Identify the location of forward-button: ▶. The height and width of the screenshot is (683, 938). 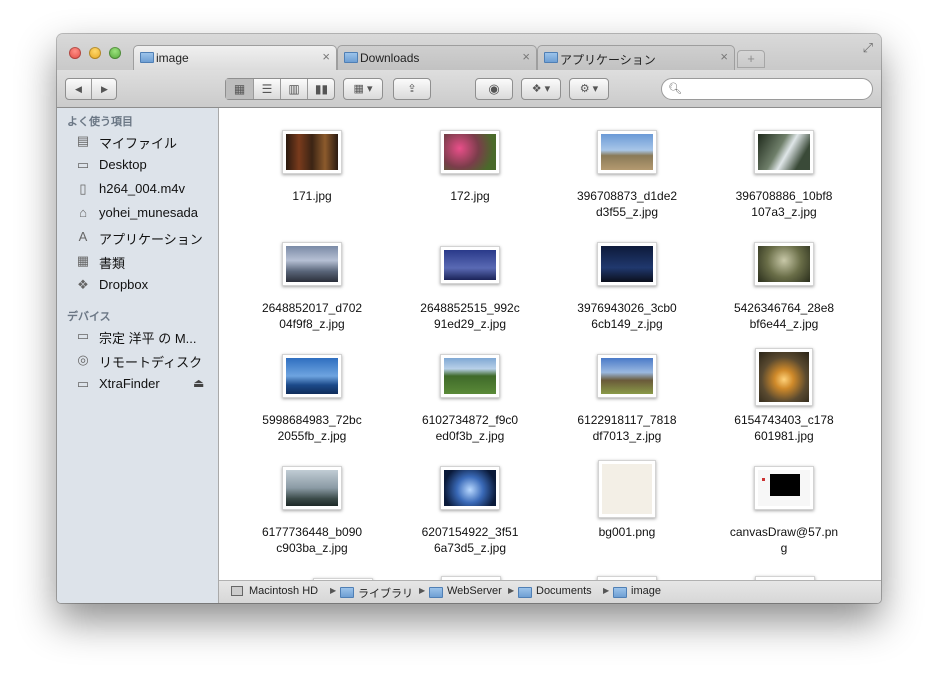
(104, 89).